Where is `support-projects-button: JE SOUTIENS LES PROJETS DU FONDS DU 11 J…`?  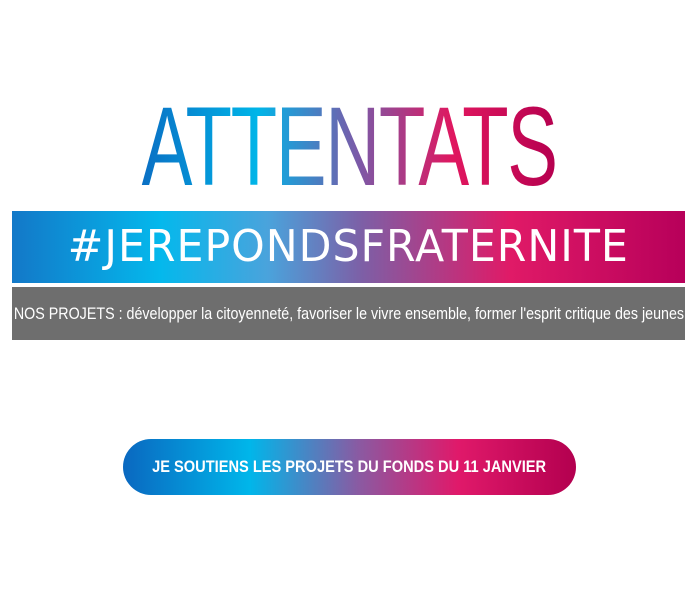 support-projects-button: JE SOUTIENS LES PROJETS DU FONDS DU 11 J… is located at coordinates (349, 467).